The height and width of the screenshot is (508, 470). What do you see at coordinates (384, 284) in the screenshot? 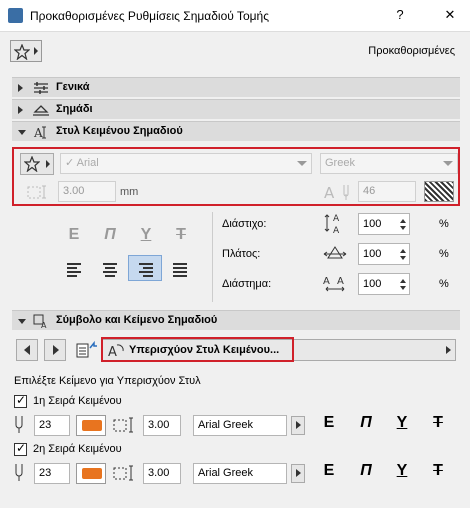
I see `char-spacing-input: 100` at bounding box center [384, 284].